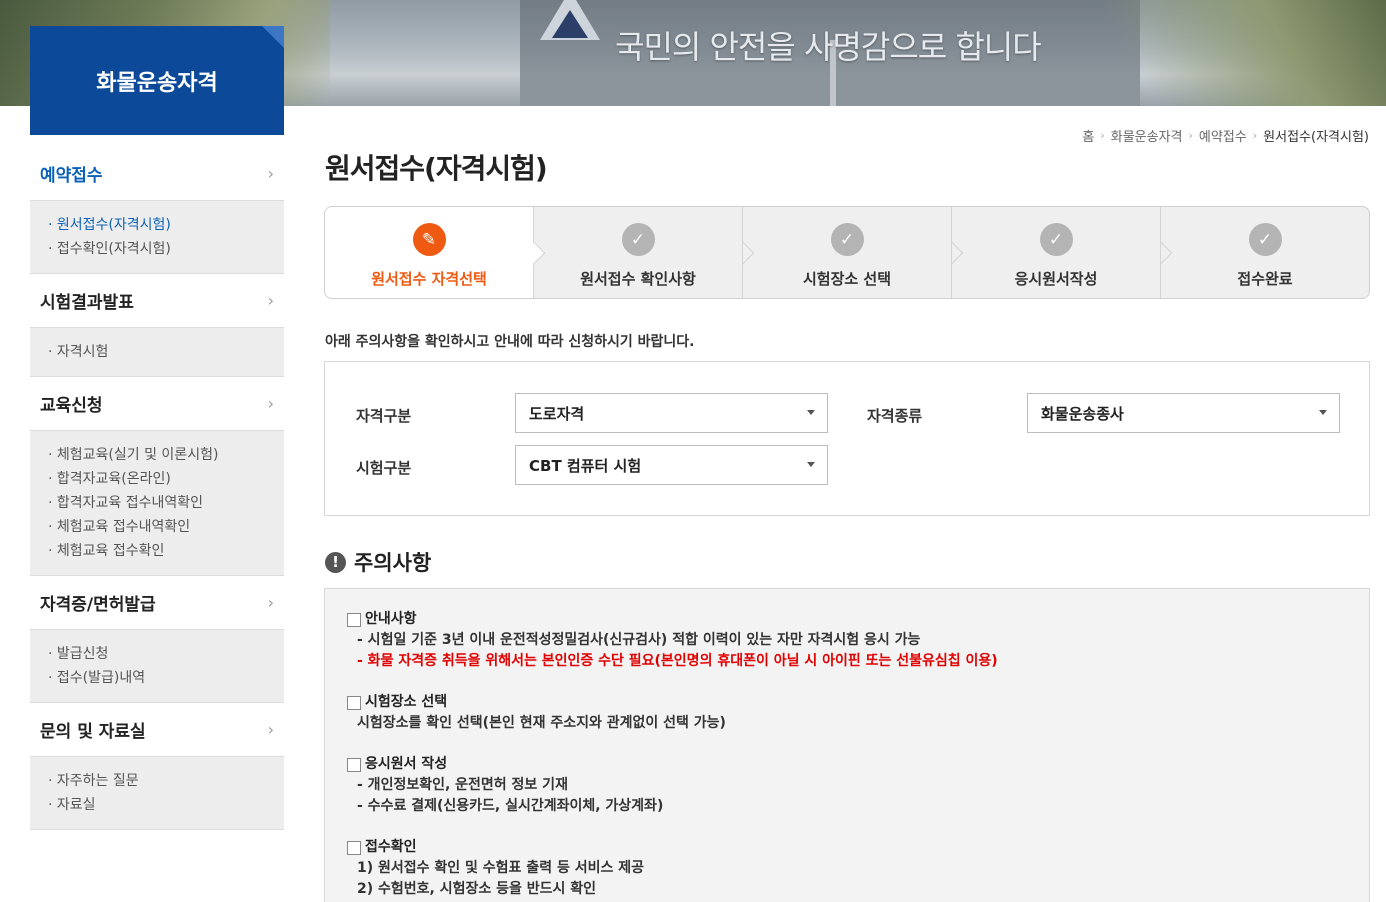  Describe the element at coordinates (1147, 135) in the screenshot. I see `breadcrumb-item: 화물운송자격` at that location.